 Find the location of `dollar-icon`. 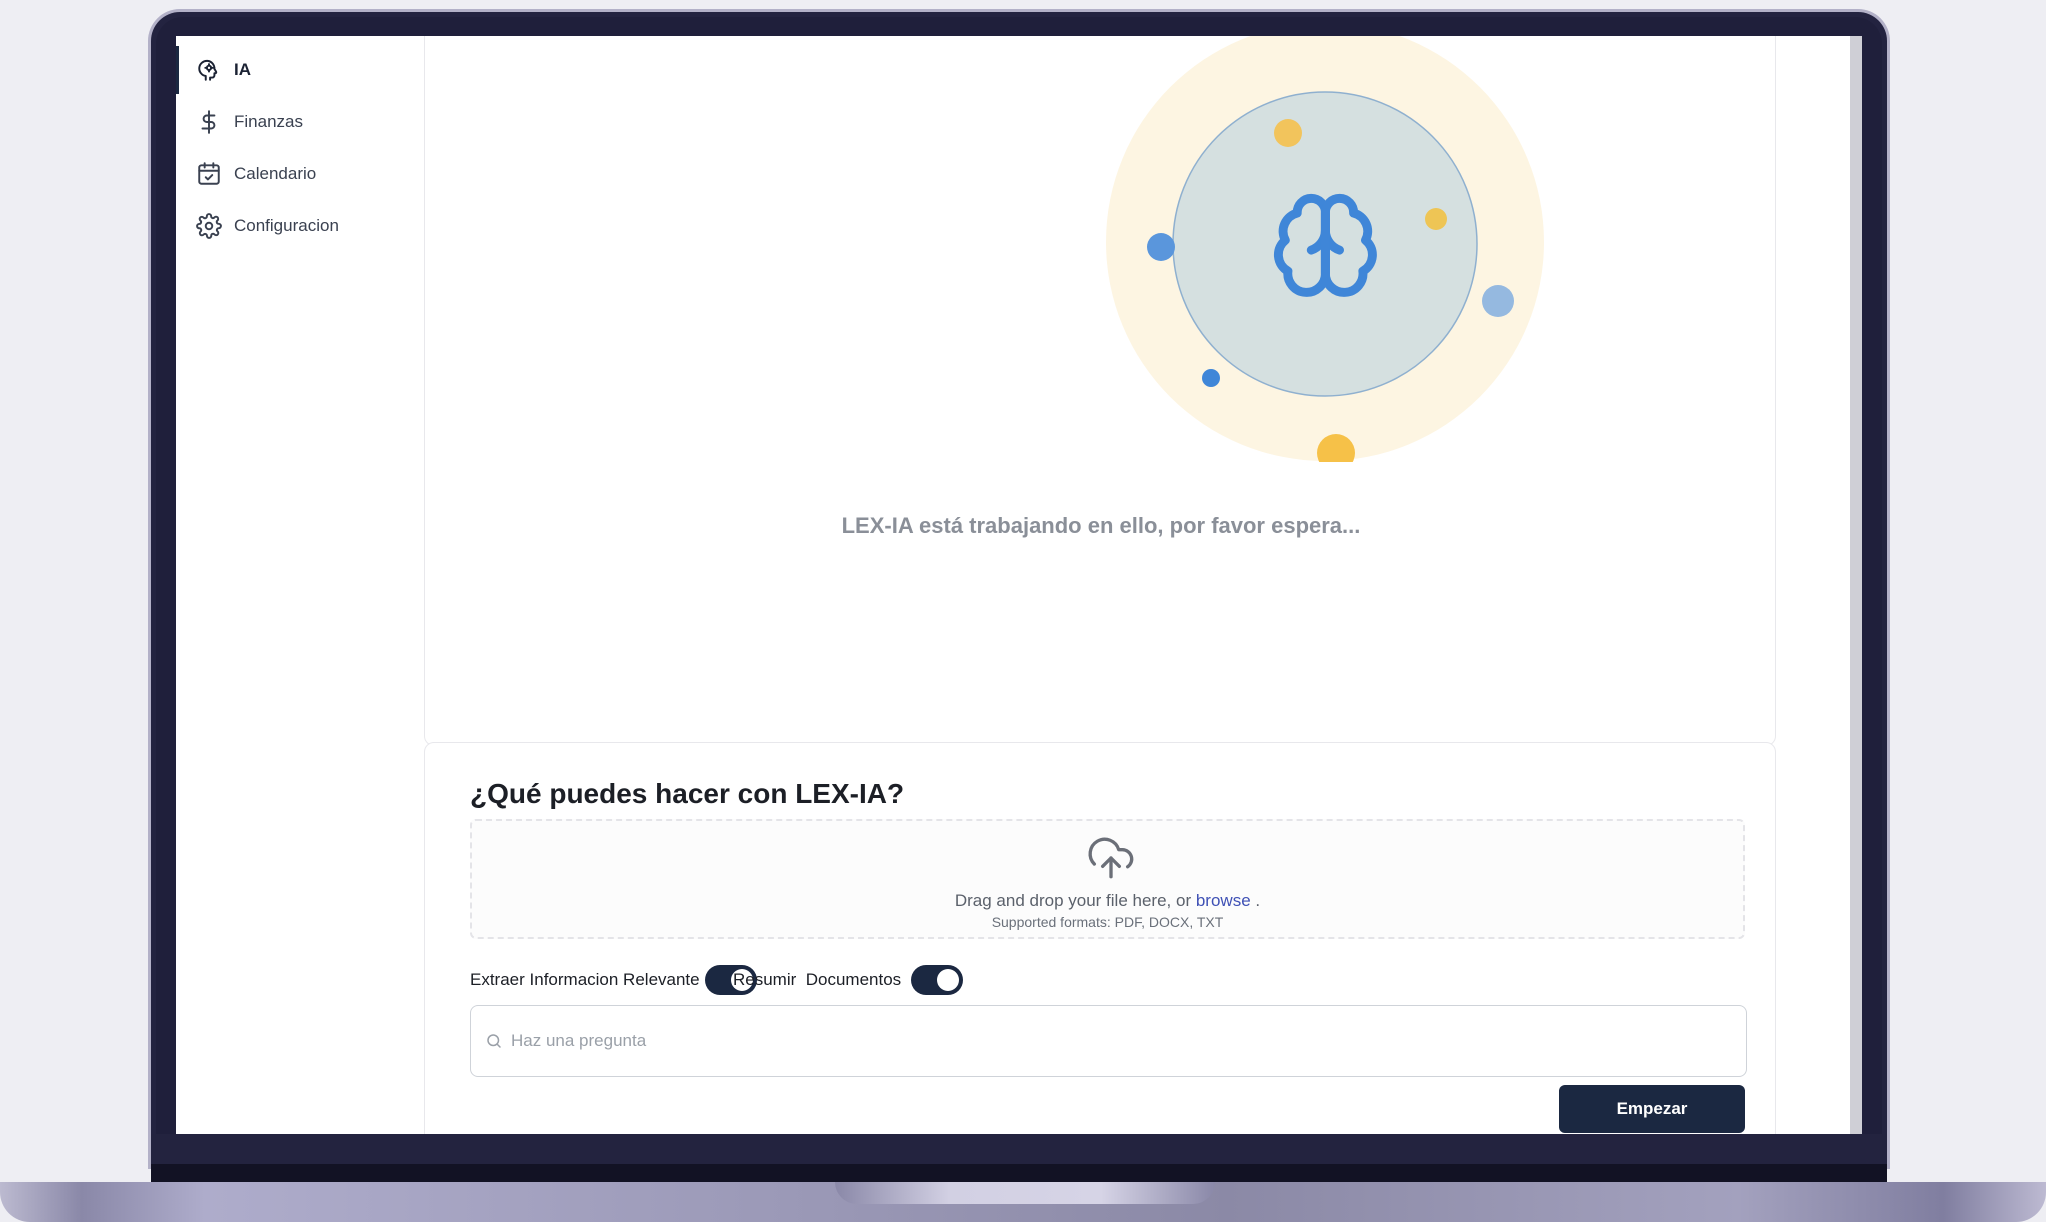

dollar-icon is located at coordinates (209, 122).